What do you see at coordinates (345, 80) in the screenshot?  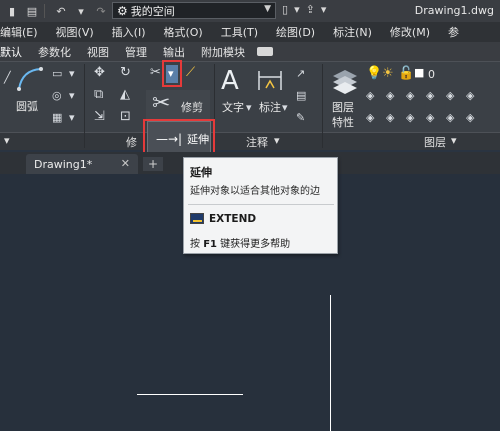 I see `layer-properties-icon` at bounding box center [345, 80].